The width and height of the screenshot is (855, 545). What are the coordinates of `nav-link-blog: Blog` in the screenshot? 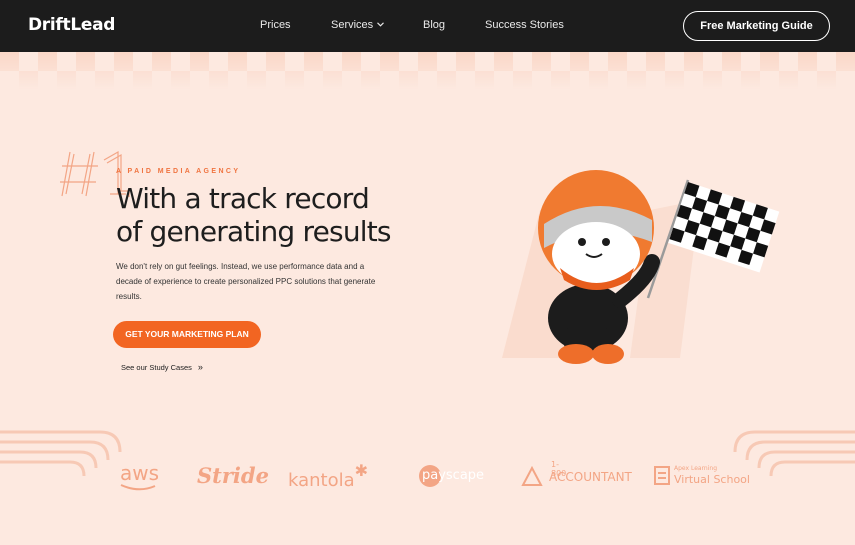 It's located at (434, 25).